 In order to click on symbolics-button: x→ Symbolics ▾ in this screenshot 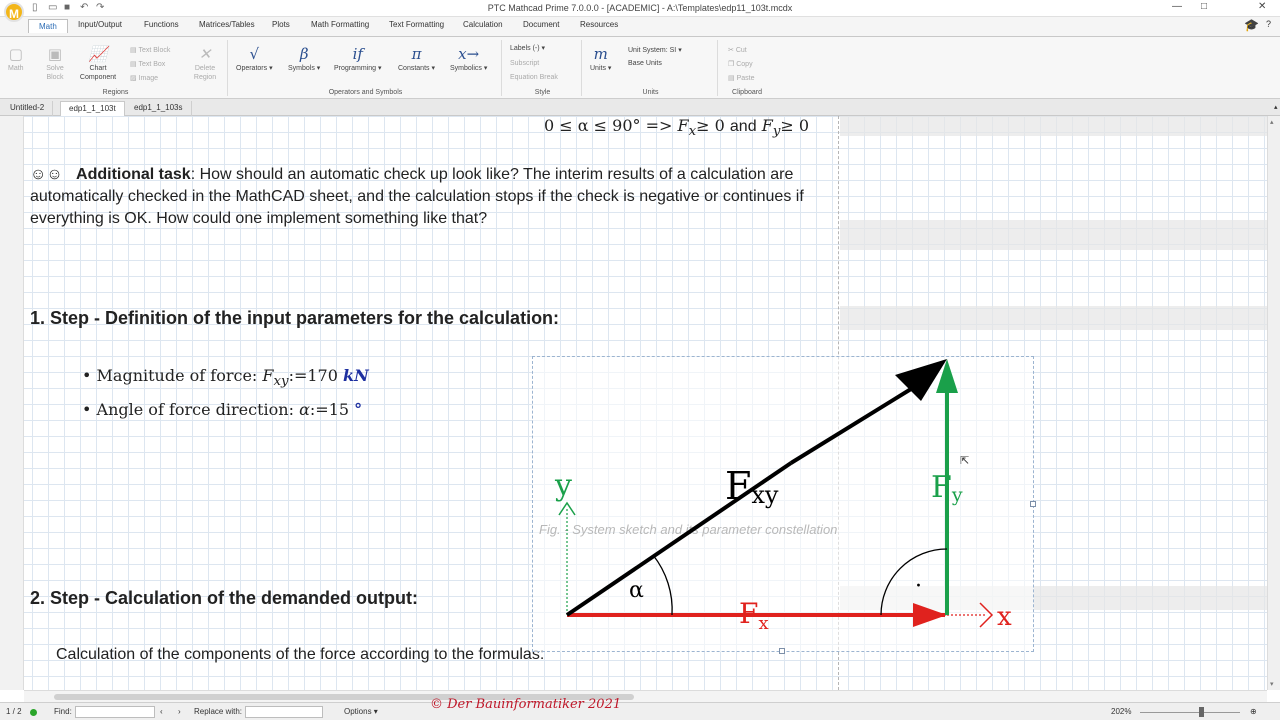, I will do `click(468, 58)`.